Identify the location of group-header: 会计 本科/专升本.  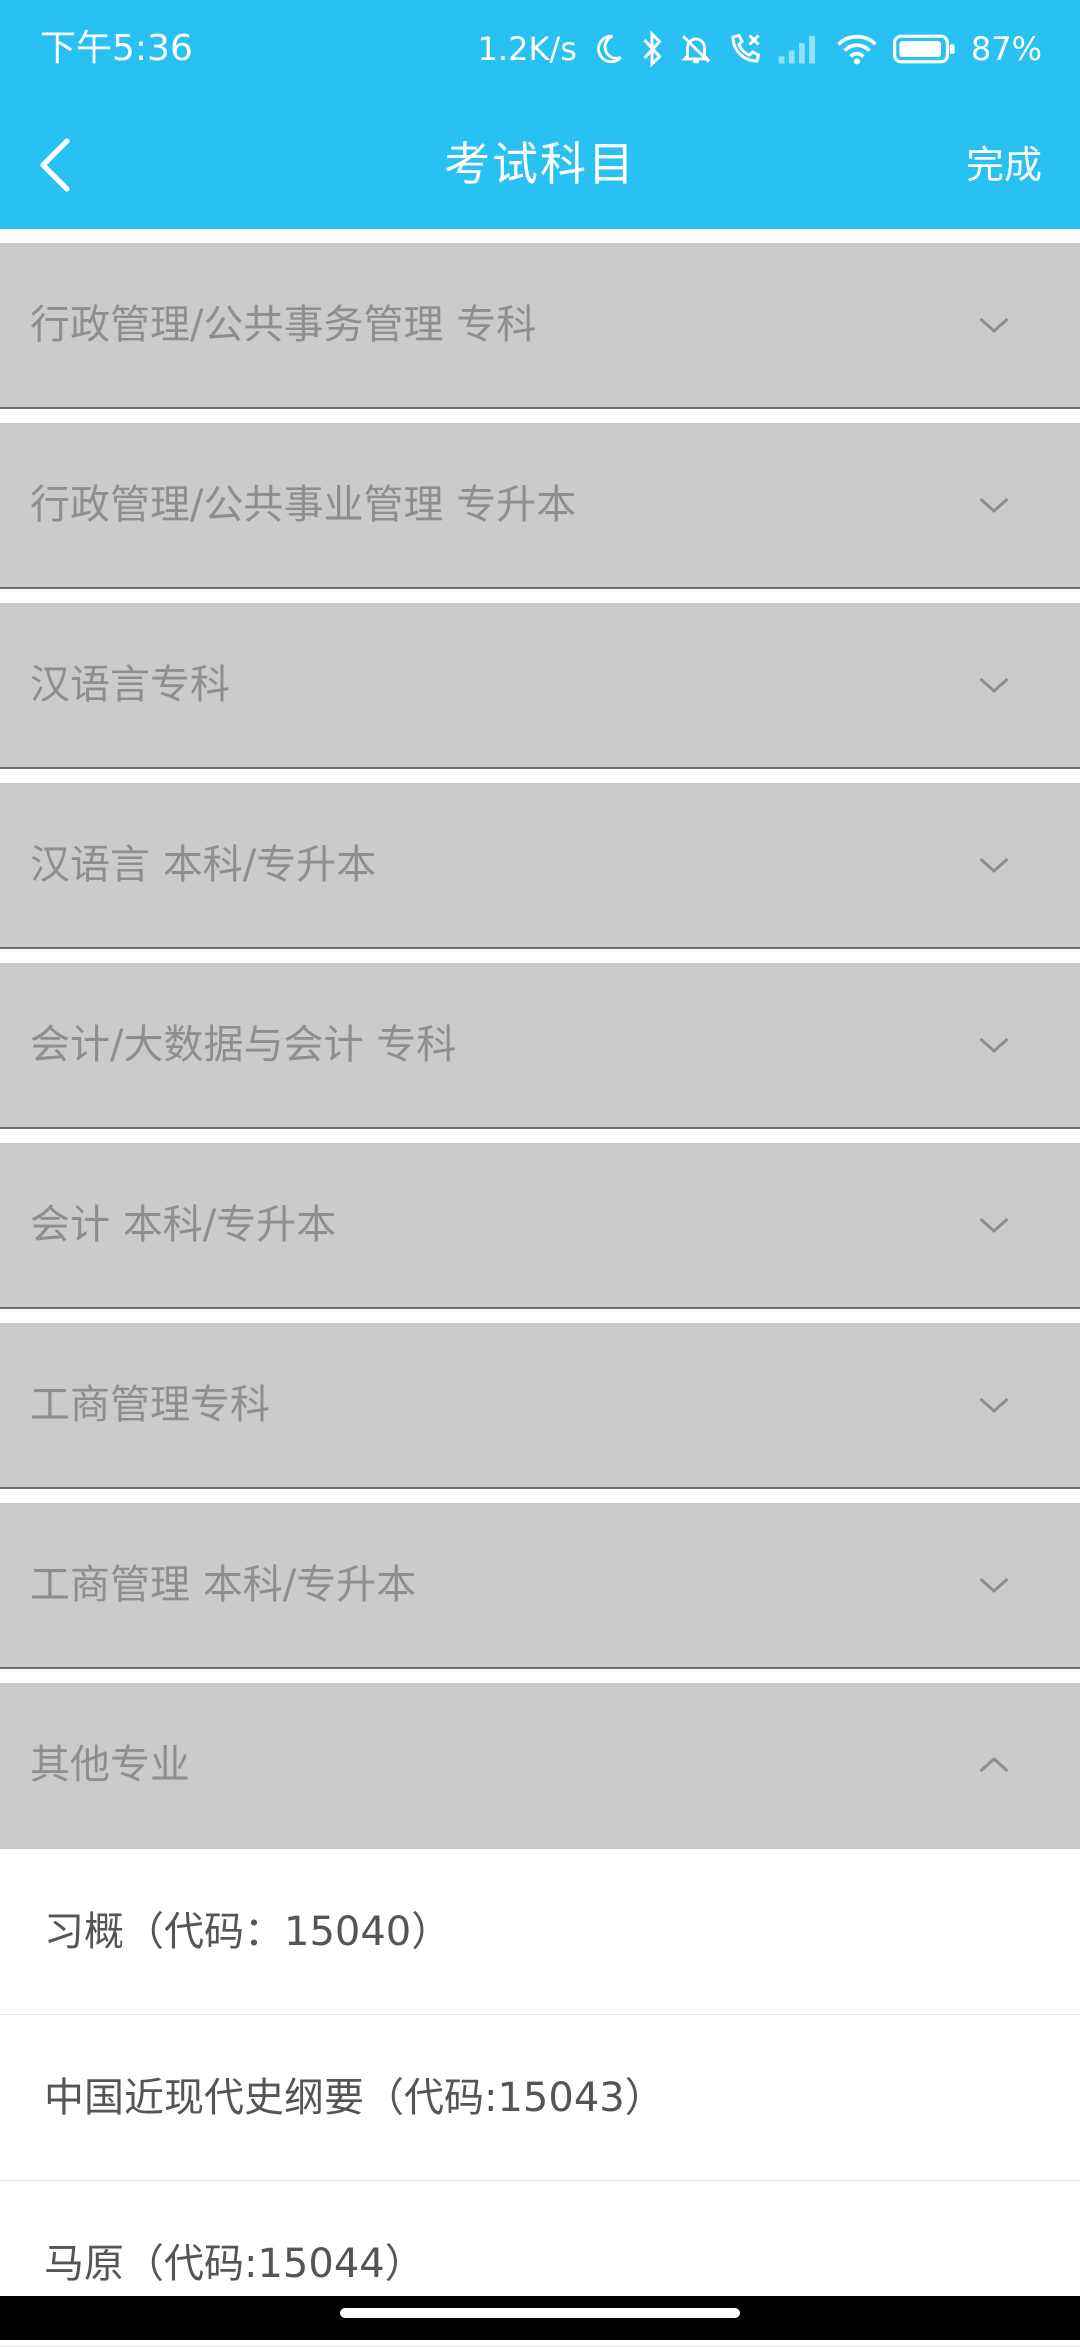
(540, 1226).